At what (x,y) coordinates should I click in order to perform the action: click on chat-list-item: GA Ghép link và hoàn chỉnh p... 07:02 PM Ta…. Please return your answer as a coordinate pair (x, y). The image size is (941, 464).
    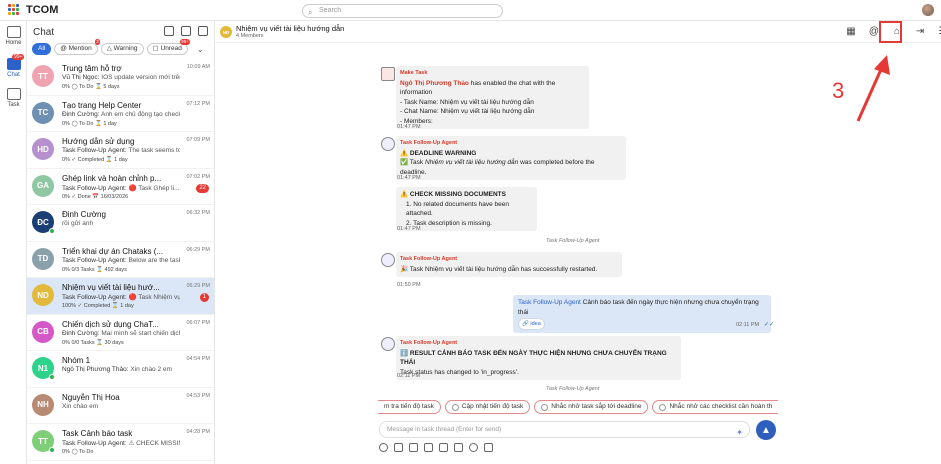
    Looking at the image, I should click on (120, 187).